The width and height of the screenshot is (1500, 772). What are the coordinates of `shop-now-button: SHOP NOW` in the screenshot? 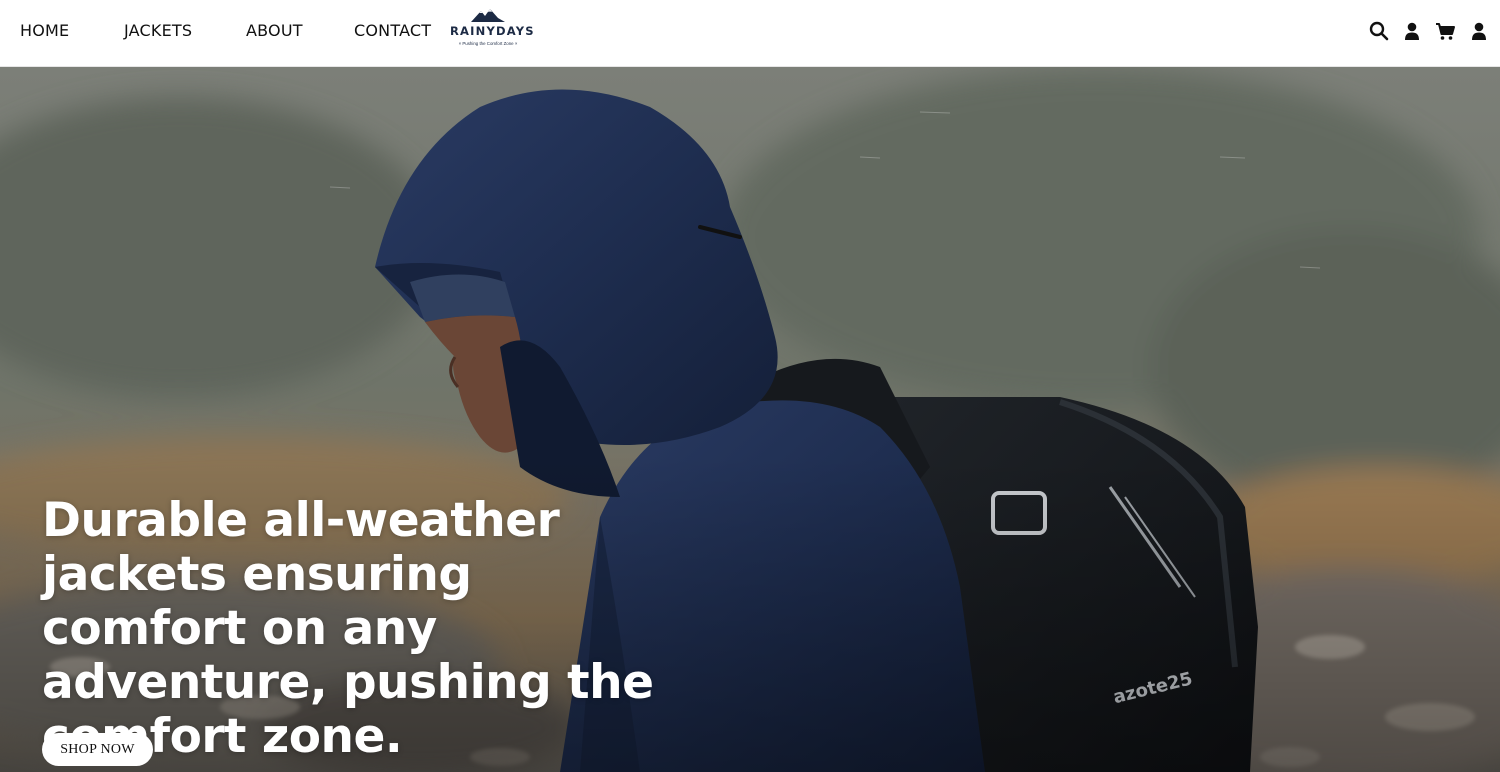 It's located at (97, 749).